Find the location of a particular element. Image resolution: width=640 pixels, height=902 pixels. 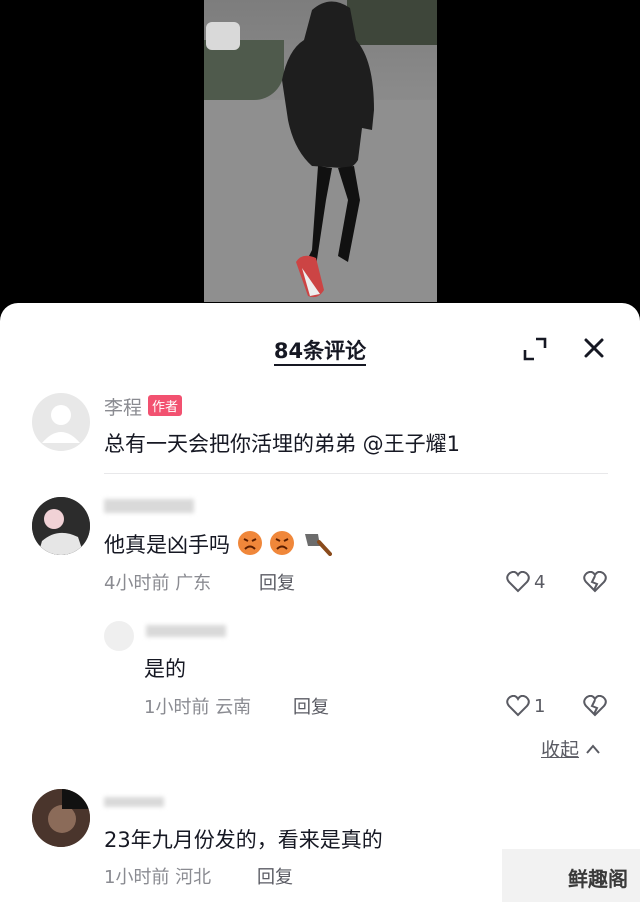

expand-icon is located at coordinates (535, 349).